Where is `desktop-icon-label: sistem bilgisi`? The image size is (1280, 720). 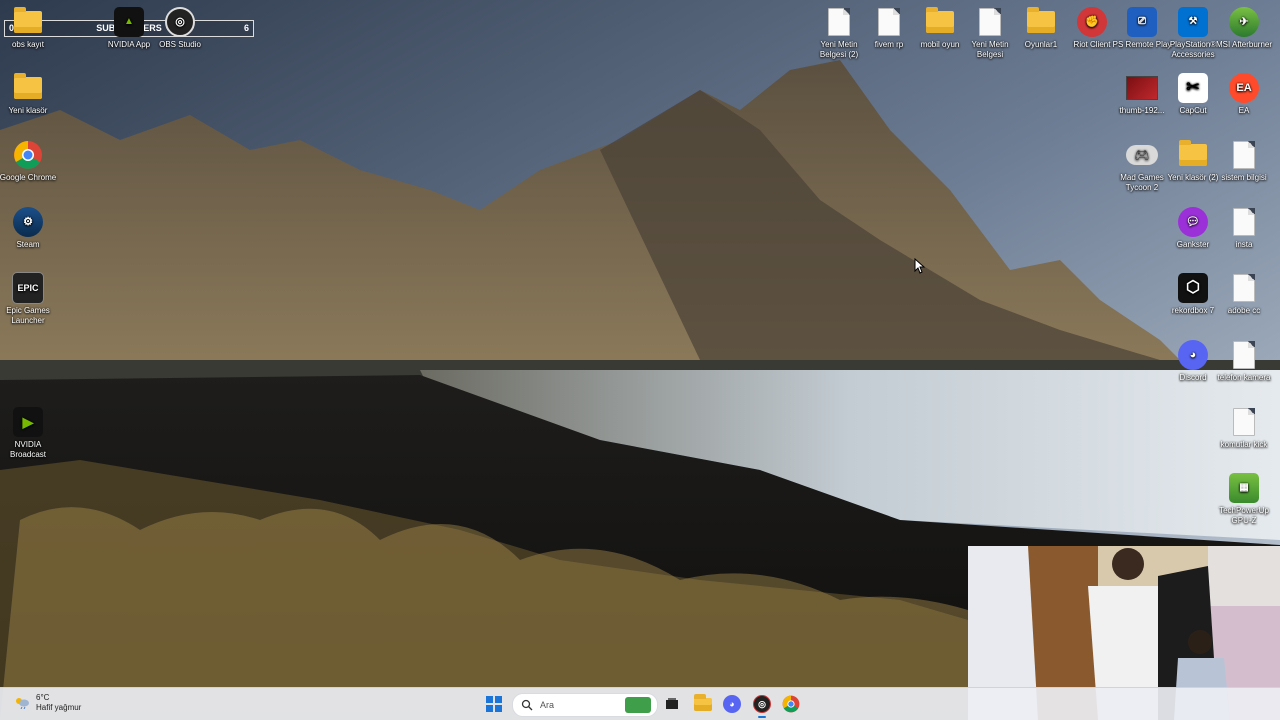 desktop-icon-label: sistem bilgisi is located at coordinates (1244, 177).